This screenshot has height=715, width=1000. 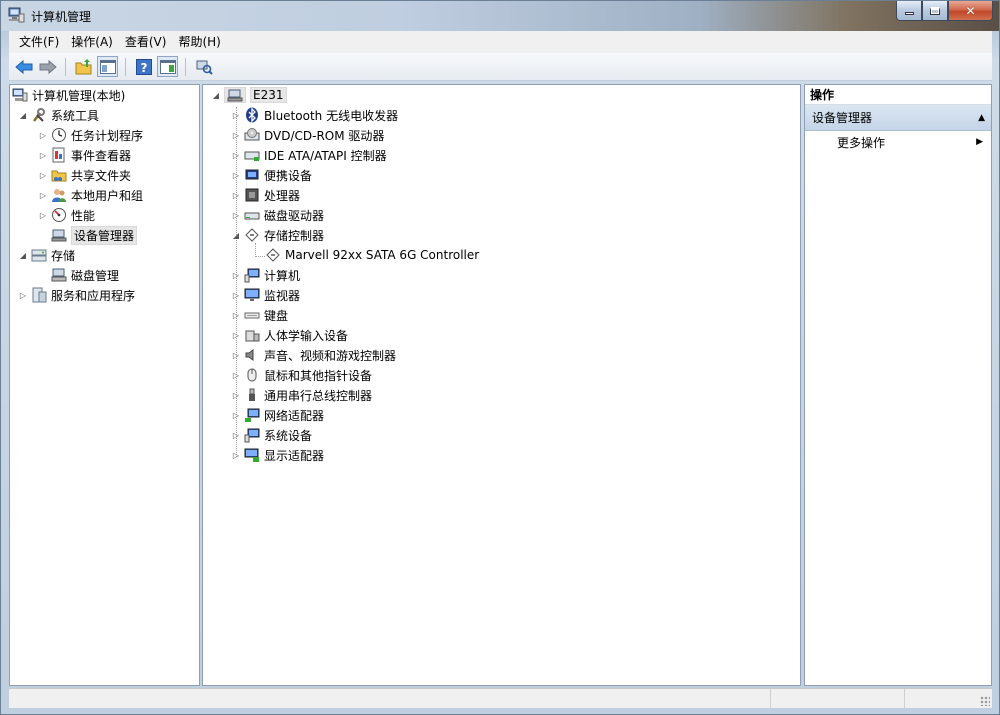 What do you see at coordinates (277, 415) in the screenshot?
I see `device-category-network-adapter: ▷ 网络适配器` at bounding box center [277, 415].